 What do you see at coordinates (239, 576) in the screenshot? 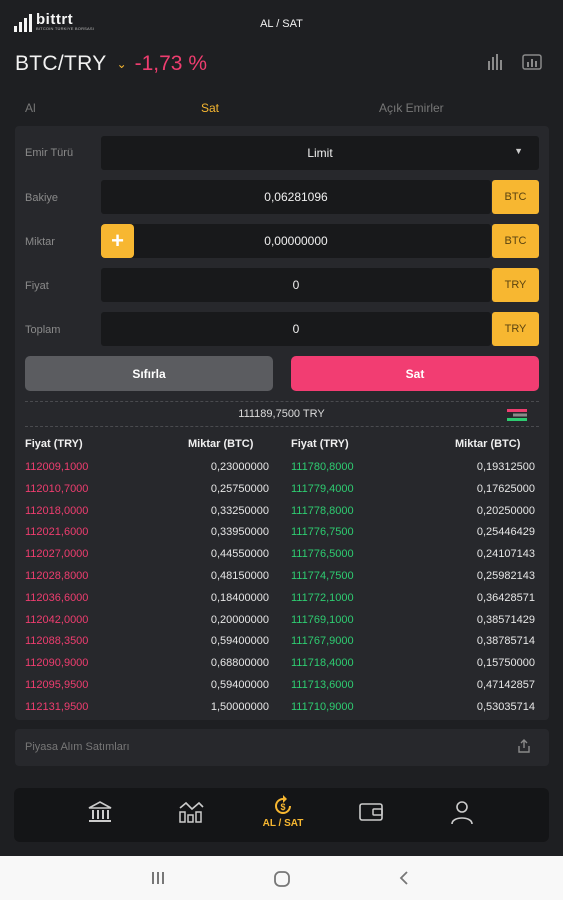
I see `bid-amount: 0,48150000` at bounding box center [239, 576].